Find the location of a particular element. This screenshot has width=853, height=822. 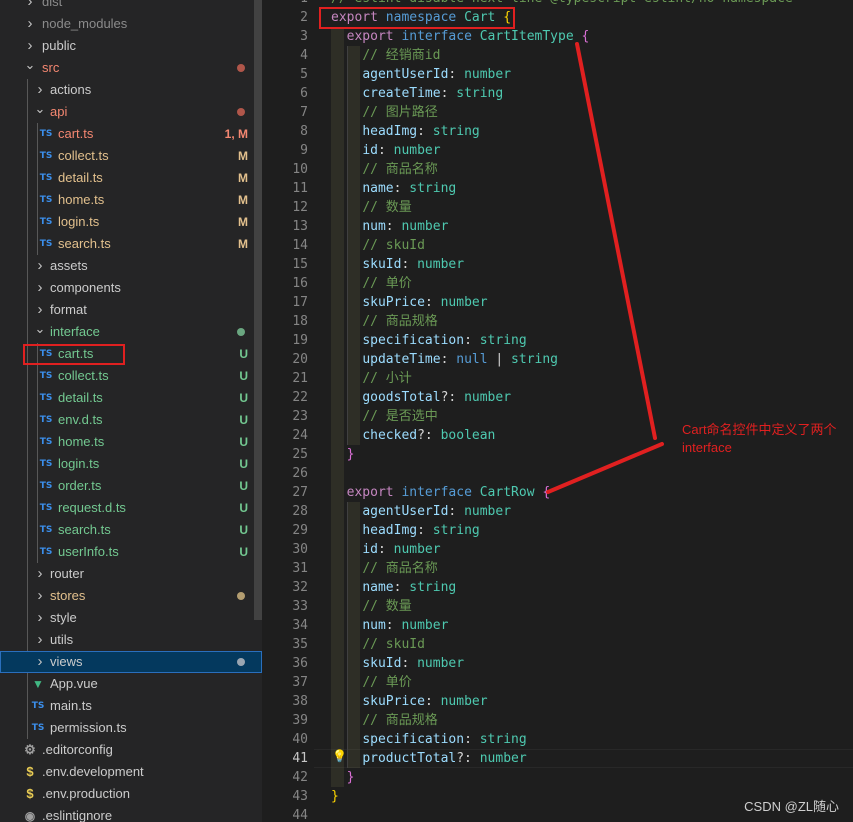

tree-item-eslintignore: ◉ .eslintignore is located at coordinates (131, 813).